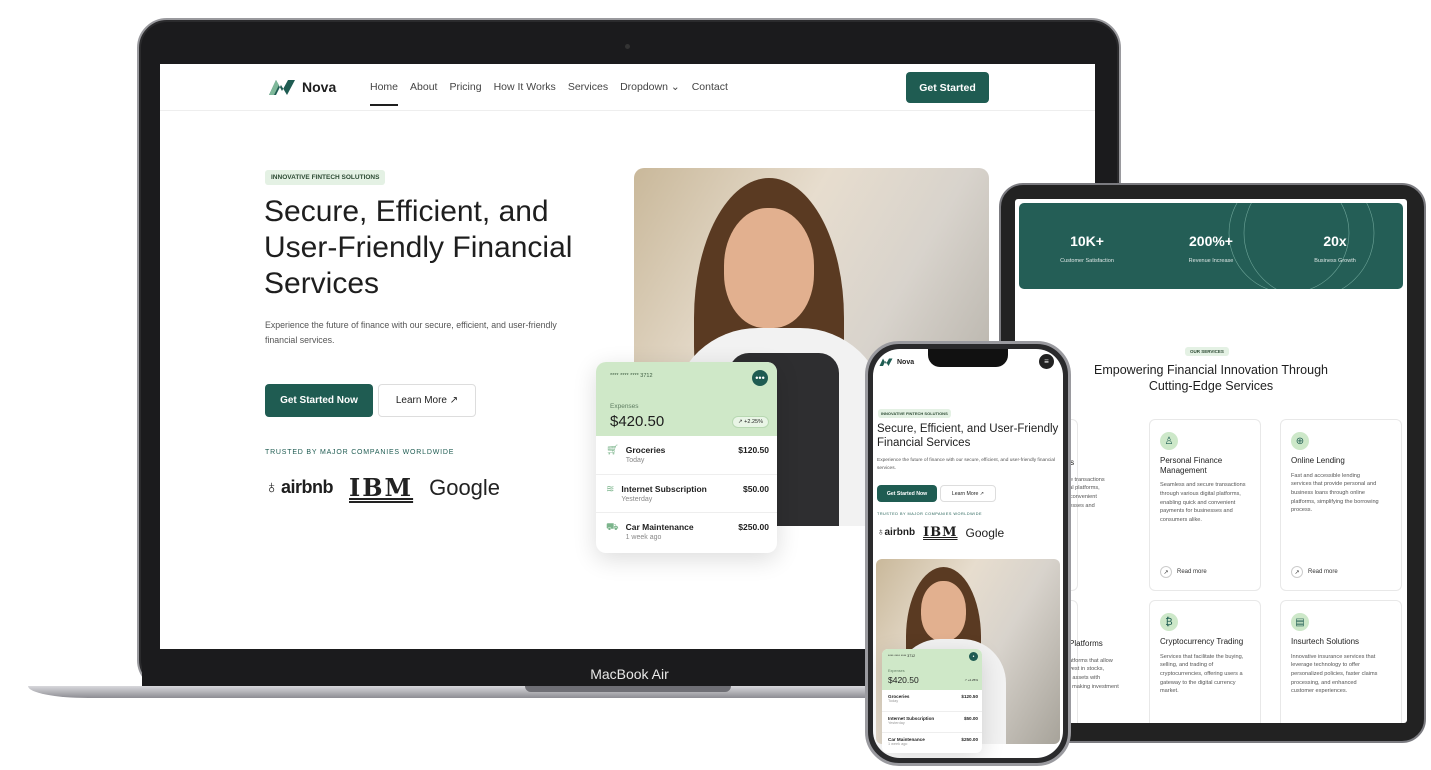  Describe the element at coordinates (629, 674) in the screenshot. I see `laptop-model-label: MacBook Air` at that location.